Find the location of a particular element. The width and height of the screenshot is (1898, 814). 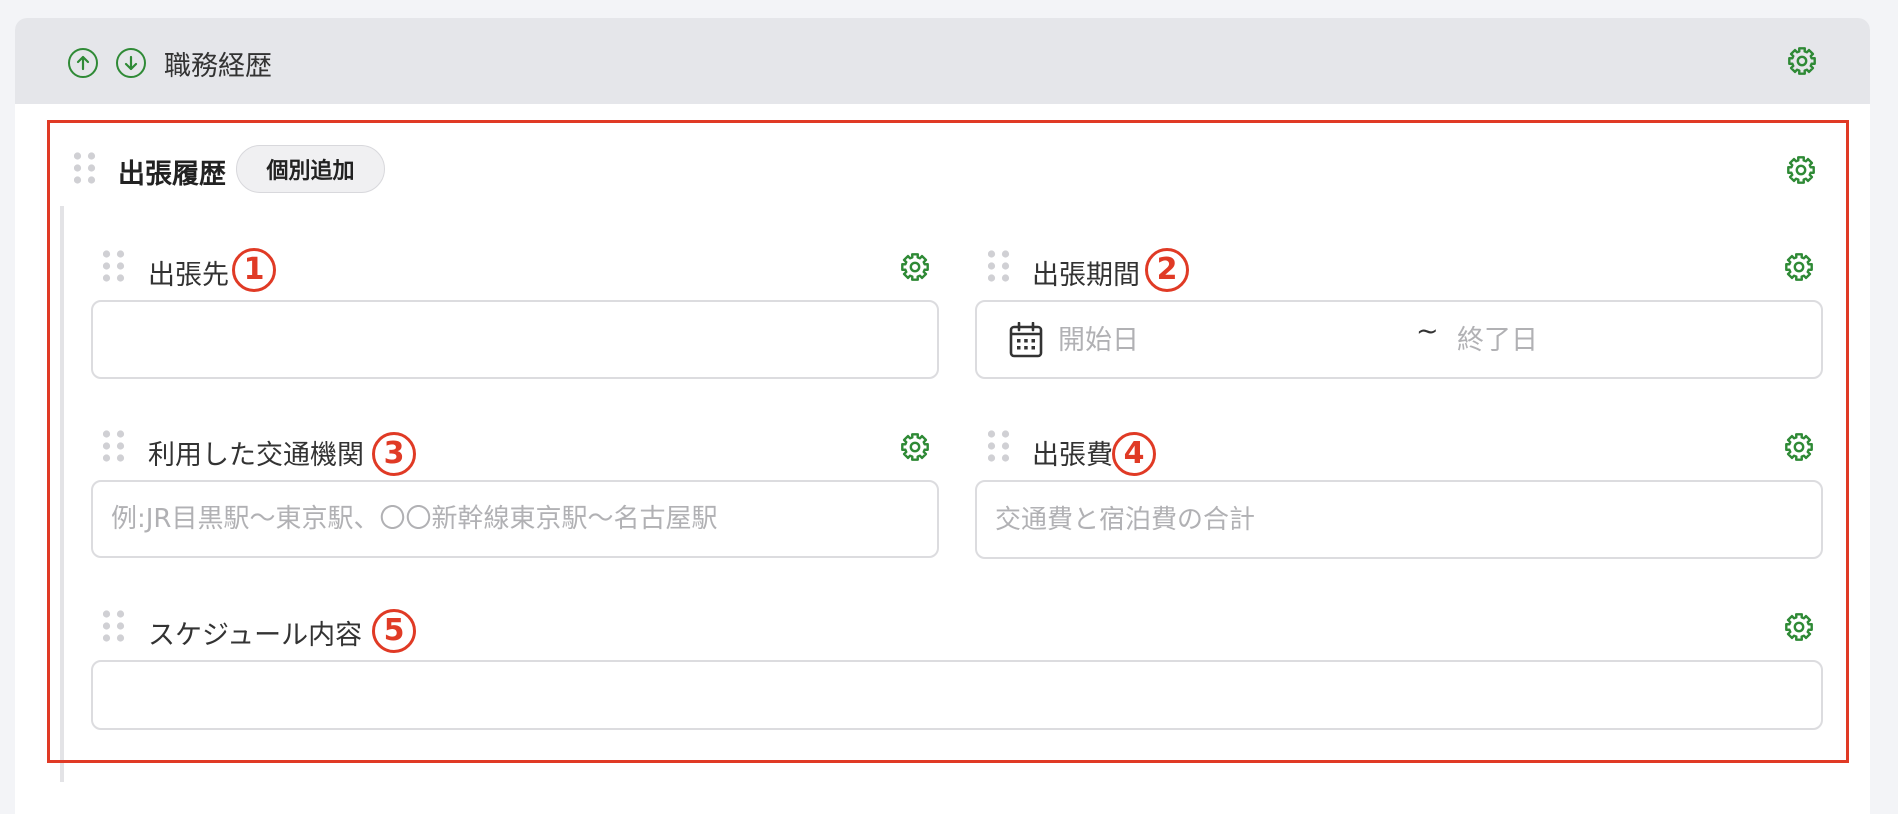

group-settings-button is located at coordinates (1801, 170).